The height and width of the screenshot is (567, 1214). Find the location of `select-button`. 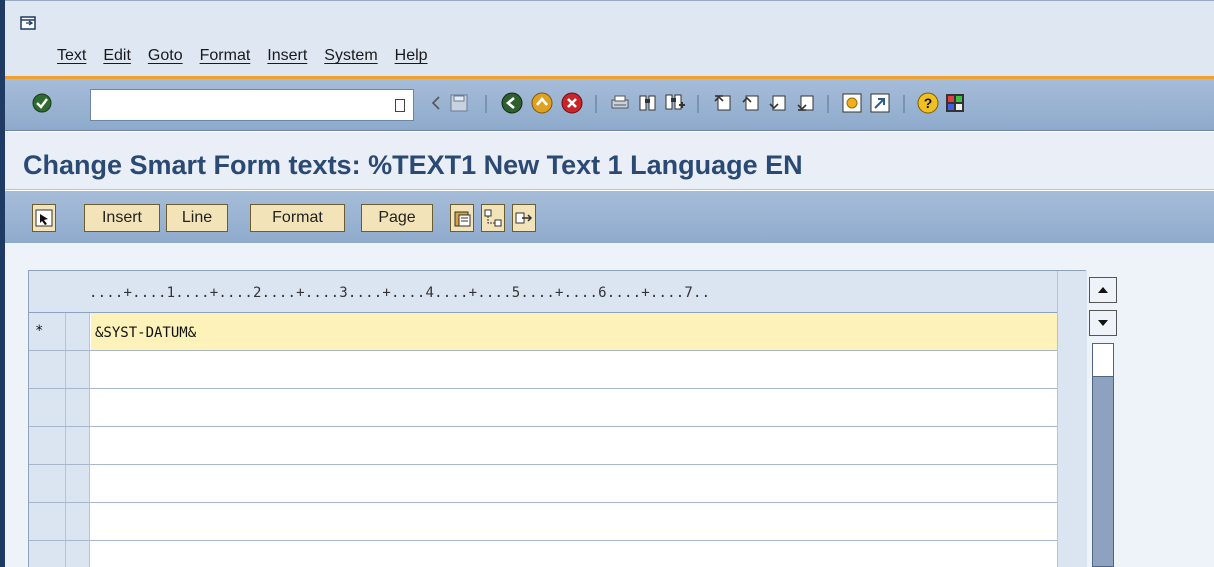

select-button is located at coordinates (44, 218).